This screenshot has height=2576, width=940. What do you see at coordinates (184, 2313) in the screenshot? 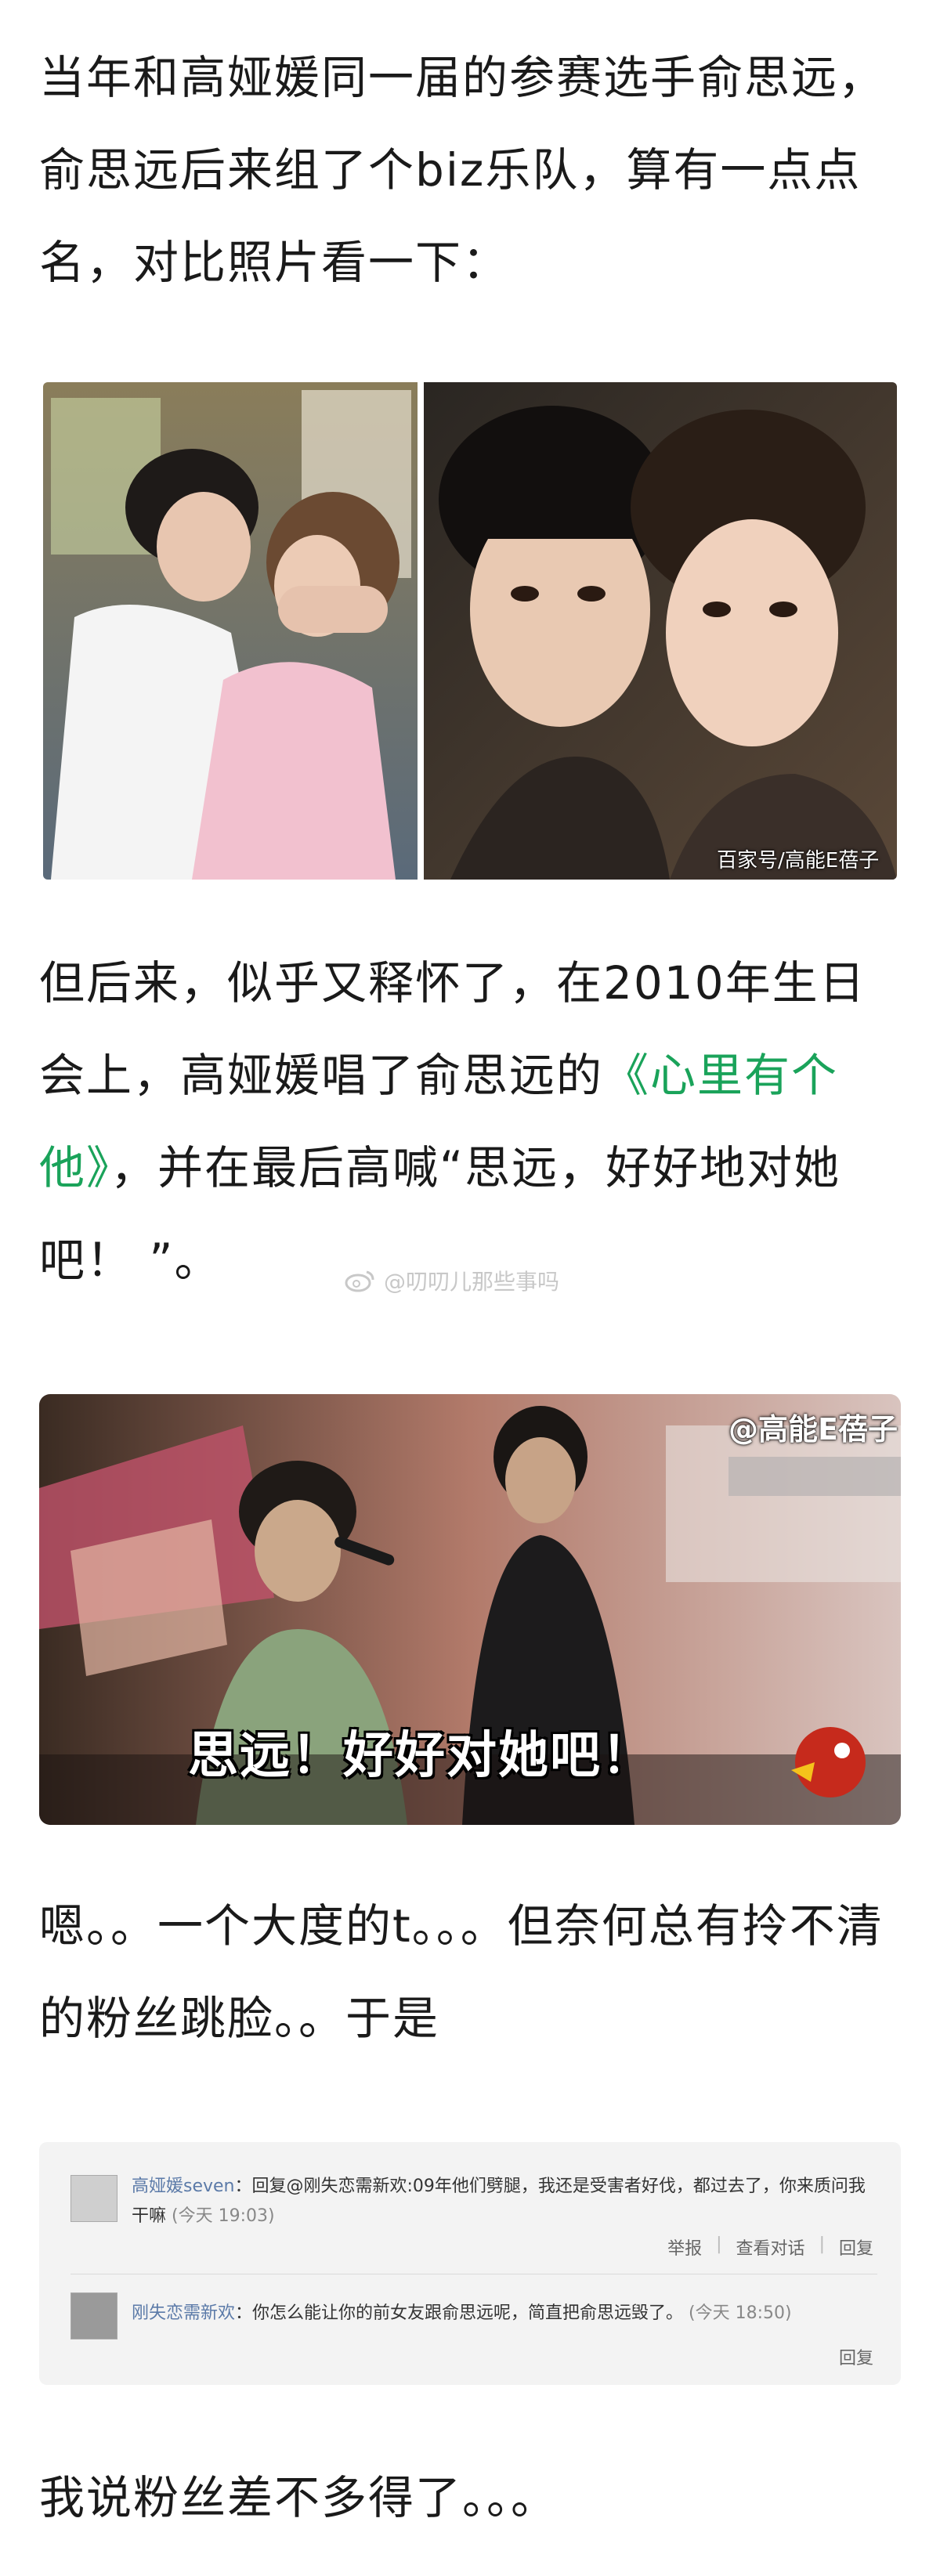
I see `comment-author: 刚失恋需新欢` at bounding box center [184, 2313].